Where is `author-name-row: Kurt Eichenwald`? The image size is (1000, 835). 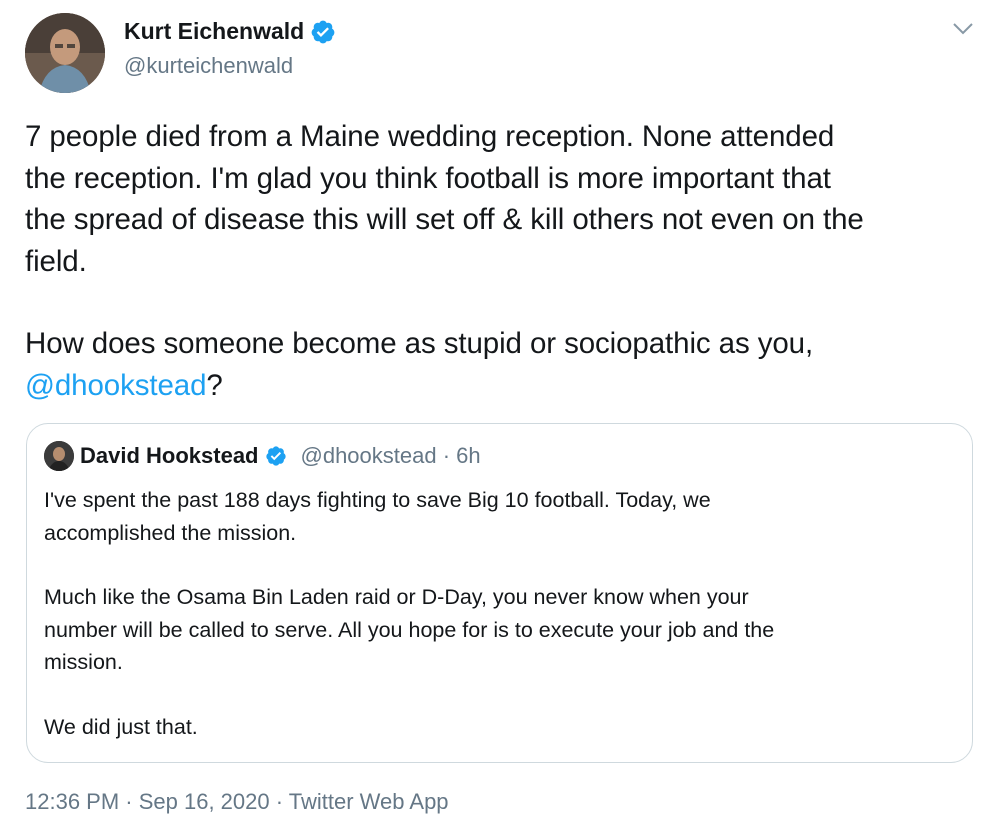
author-name-row: Kurt Eichenwald is located at coordinates (230, 31).